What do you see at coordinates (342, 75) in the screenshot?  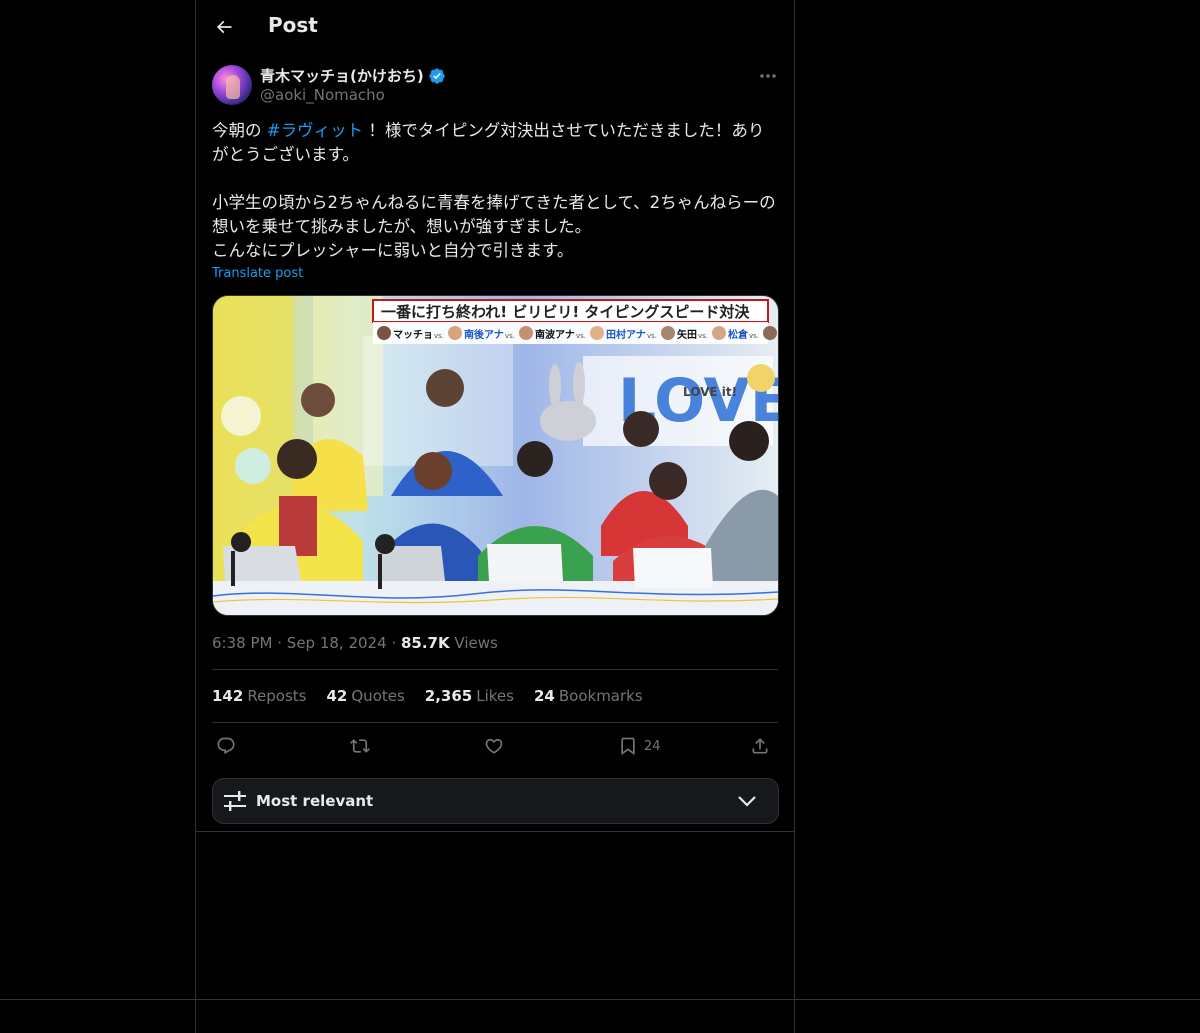 I see `author-name: 青木マッチョ(かけおち)` at bounding box center [342, 75].